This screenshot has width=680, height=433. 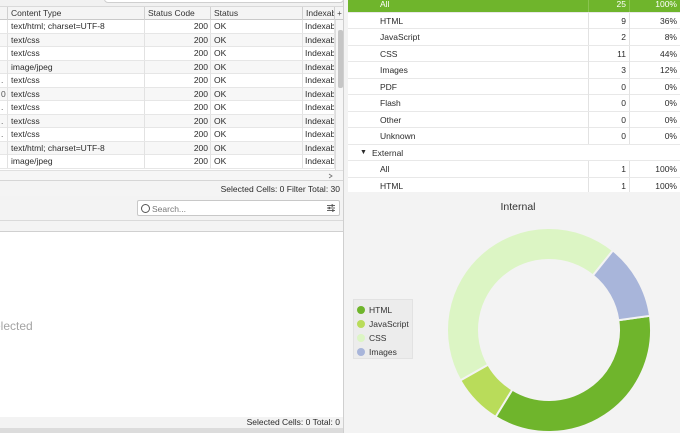 What do you see at coordinates (609, 153) in the screenshot?
I see `tree-row-count` at bounding box center [609, 153].